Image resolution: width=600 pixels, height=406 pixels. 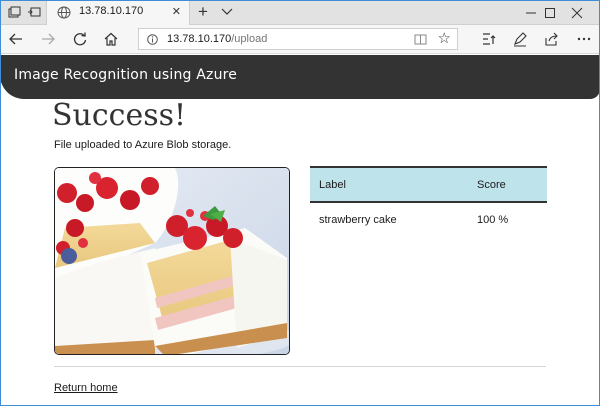 What do you see at coordinates (520, 39) in the screenshot?
I see `pen-icon` at bounding box center [520, 39].